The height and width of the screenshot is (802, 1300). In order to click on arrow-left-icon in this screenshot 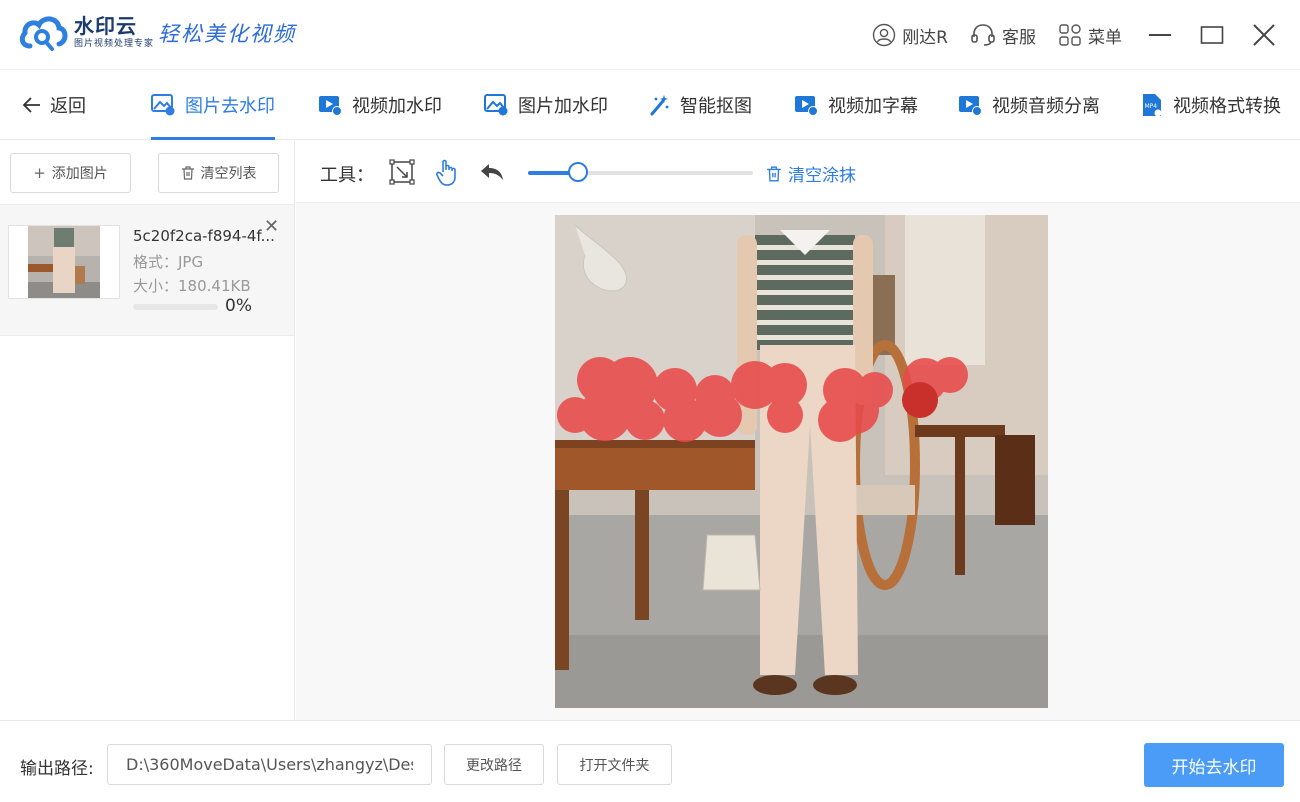, I will do `click(31, 105)`.